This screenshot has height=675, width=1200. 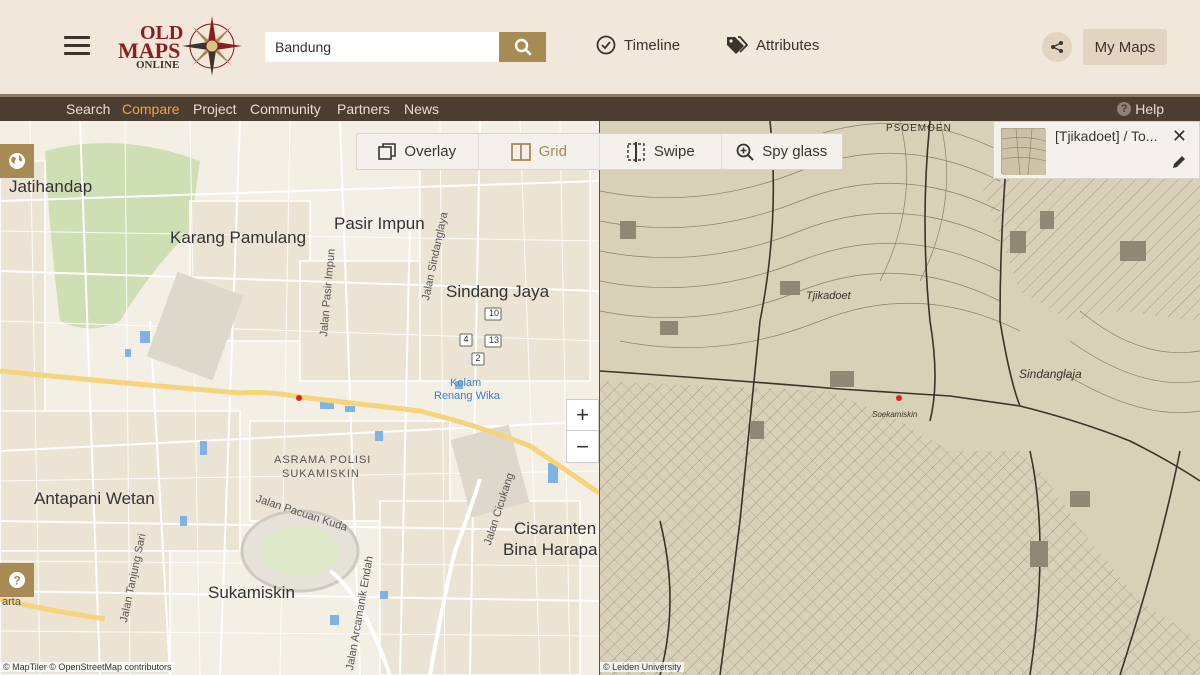 What do you see at coordinates (421, 109) in the screenshot?
I see `nav-news: News` at bounding box center [421, 109].